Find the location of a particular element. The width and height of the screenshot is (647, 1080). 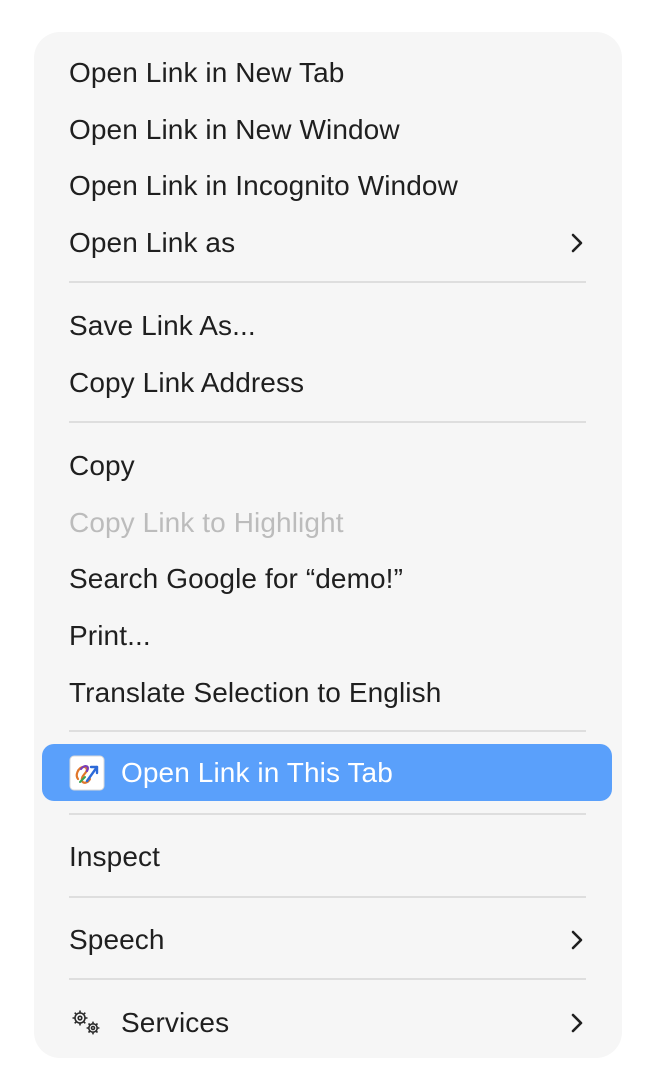

menu-item-label: Open Link in New Tab is located at coordinates (207, 72).